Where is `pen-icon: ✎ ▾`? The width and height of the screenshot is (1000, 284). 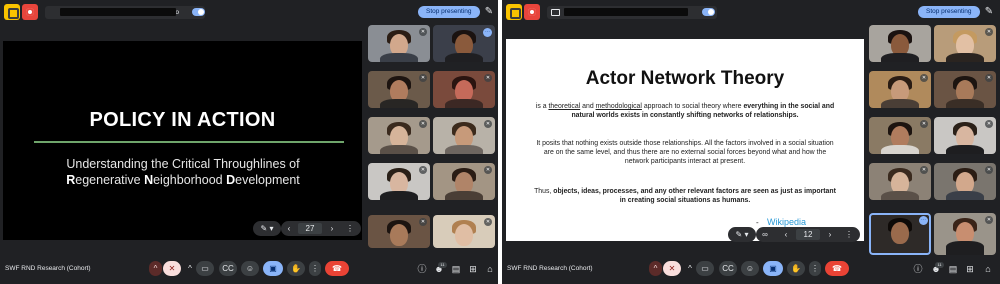
pen-icon: ✎ ▾ is located at coordinates (742, 234).